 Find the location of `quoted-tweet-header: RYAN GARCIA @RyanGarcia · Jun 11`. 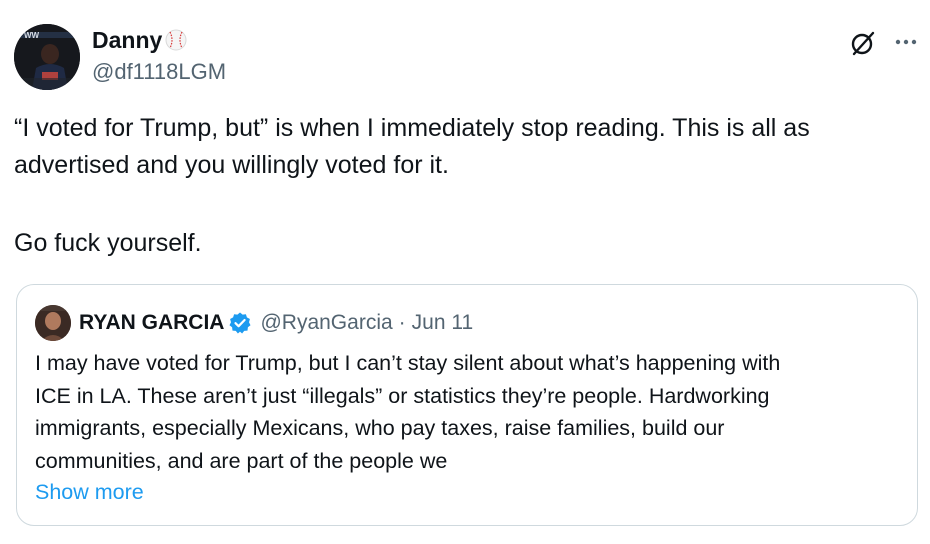

quoted-tweet-header: RYAN GARCIA @RyanGarcia · Jun 11 is located at coordinates (276, 323).